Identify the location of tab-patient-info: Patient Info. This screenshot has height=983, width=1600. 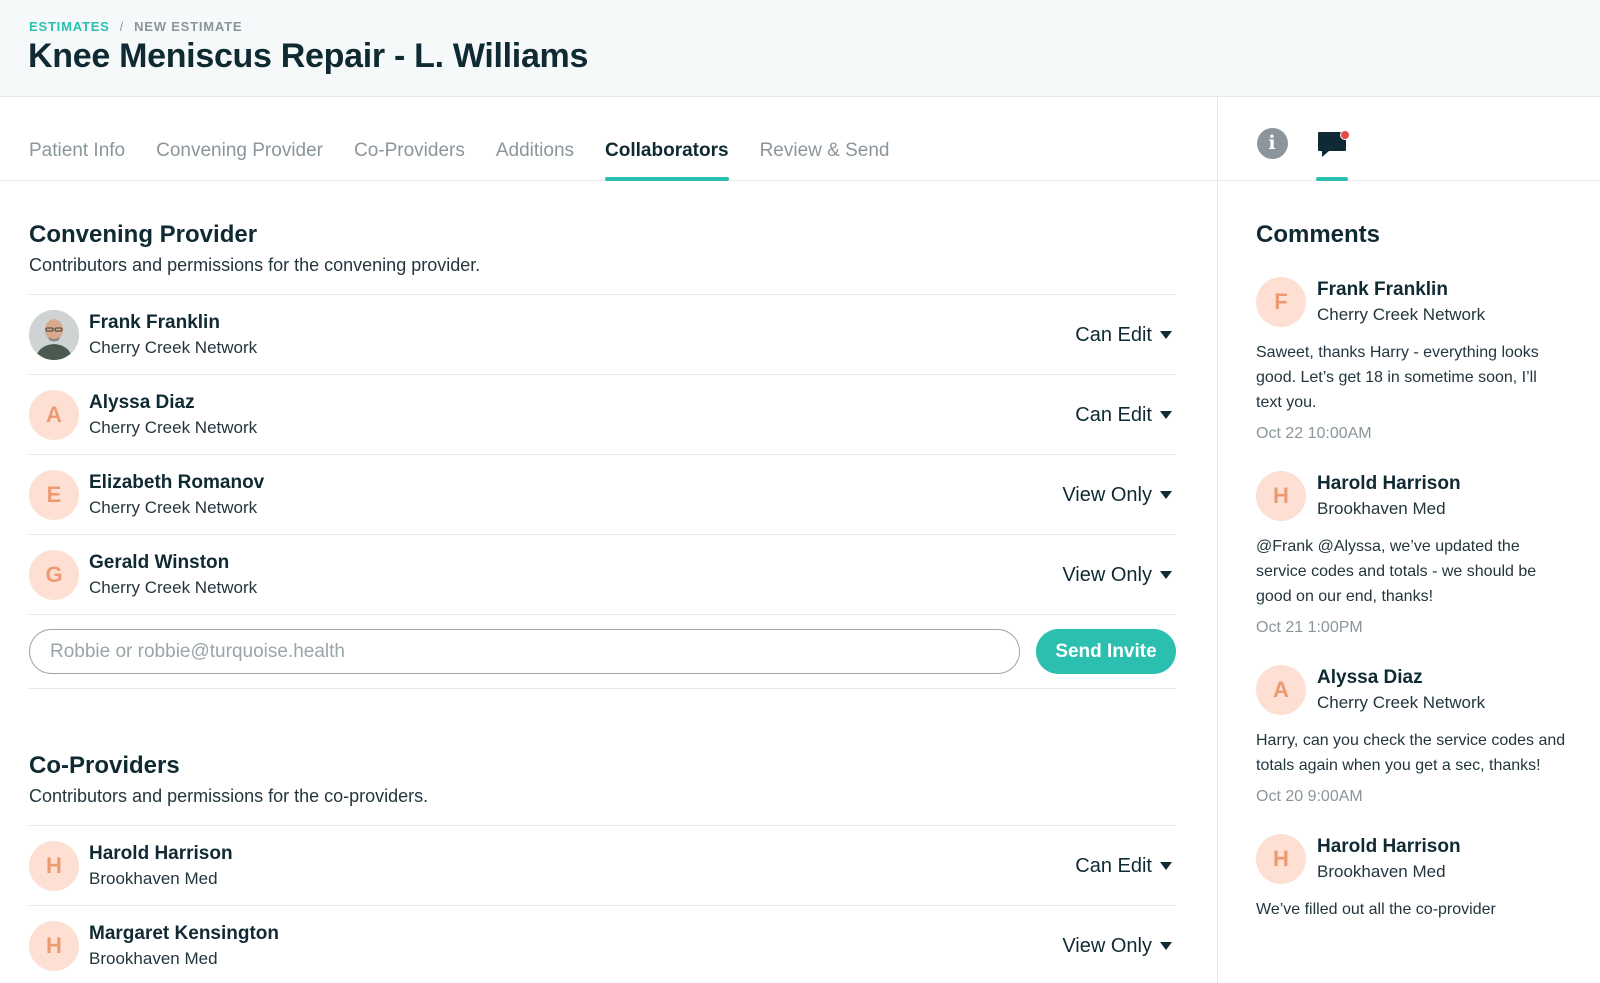
(77, 139).